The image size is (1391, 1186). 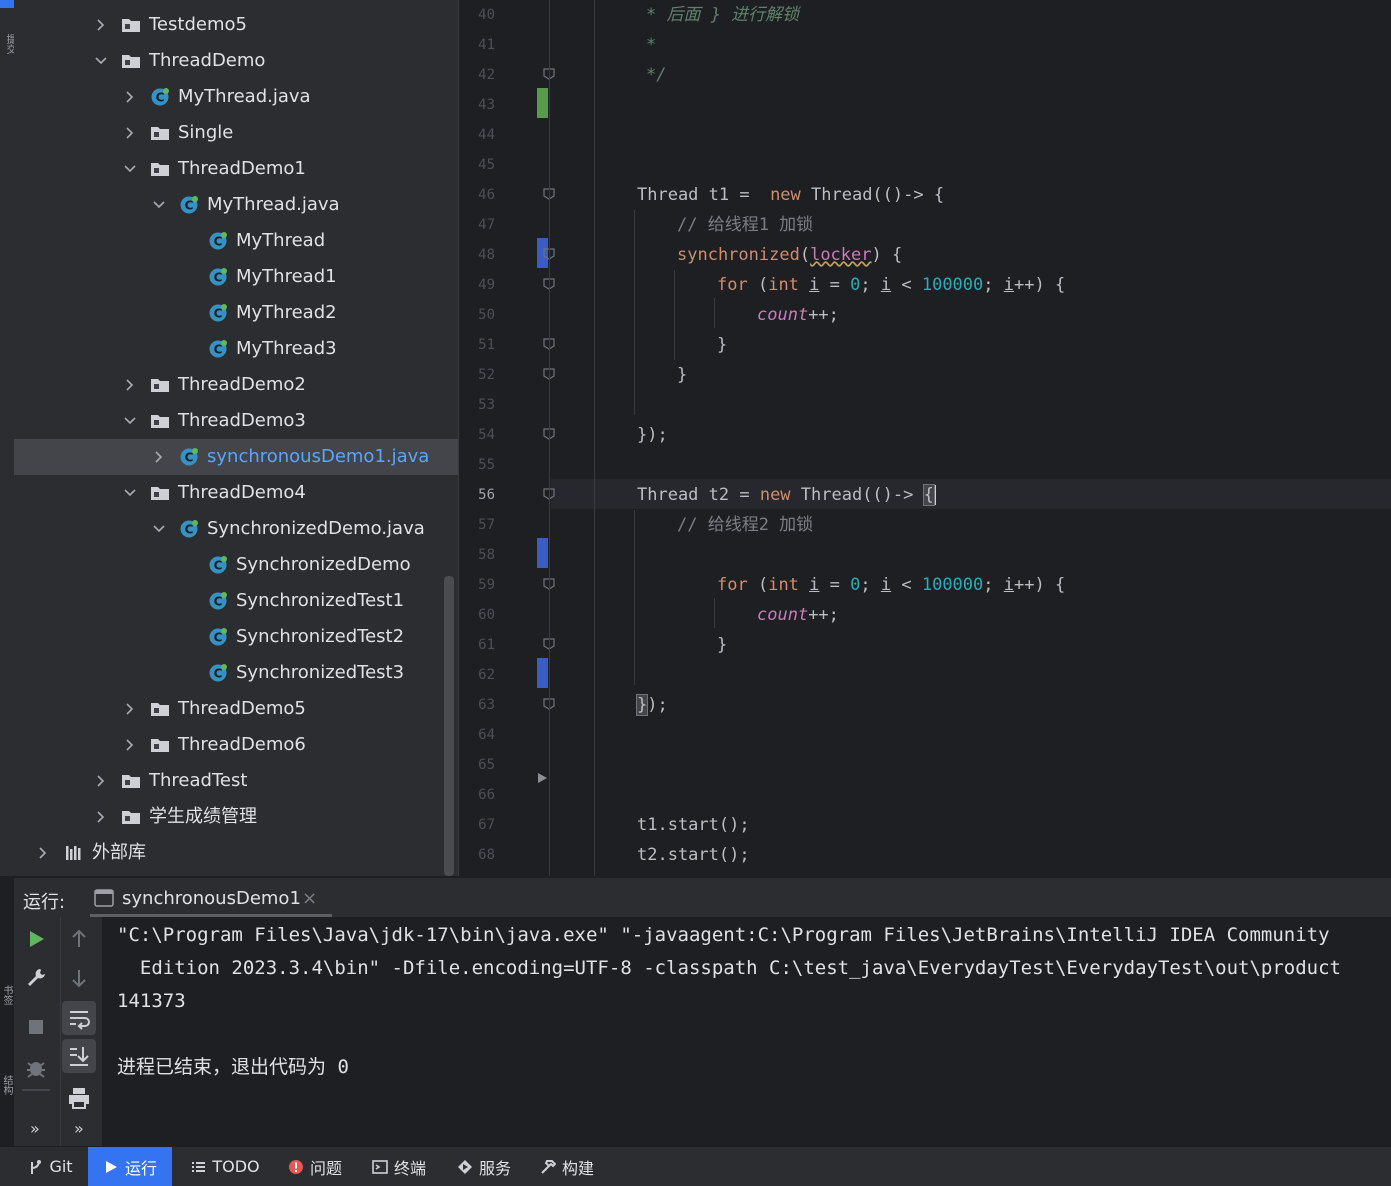 What do you see at coordinates (542, 778) in the screenshot?
I see `run-gutter-icon` at bounding box center [542, 778].